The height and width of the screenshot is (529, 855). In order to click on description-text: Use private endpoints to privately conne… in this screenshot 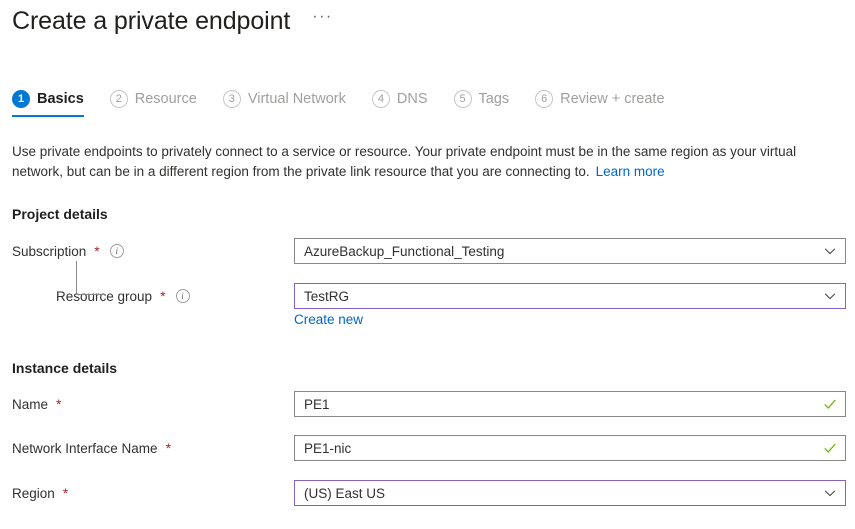, I will do `click(424, 162)`.